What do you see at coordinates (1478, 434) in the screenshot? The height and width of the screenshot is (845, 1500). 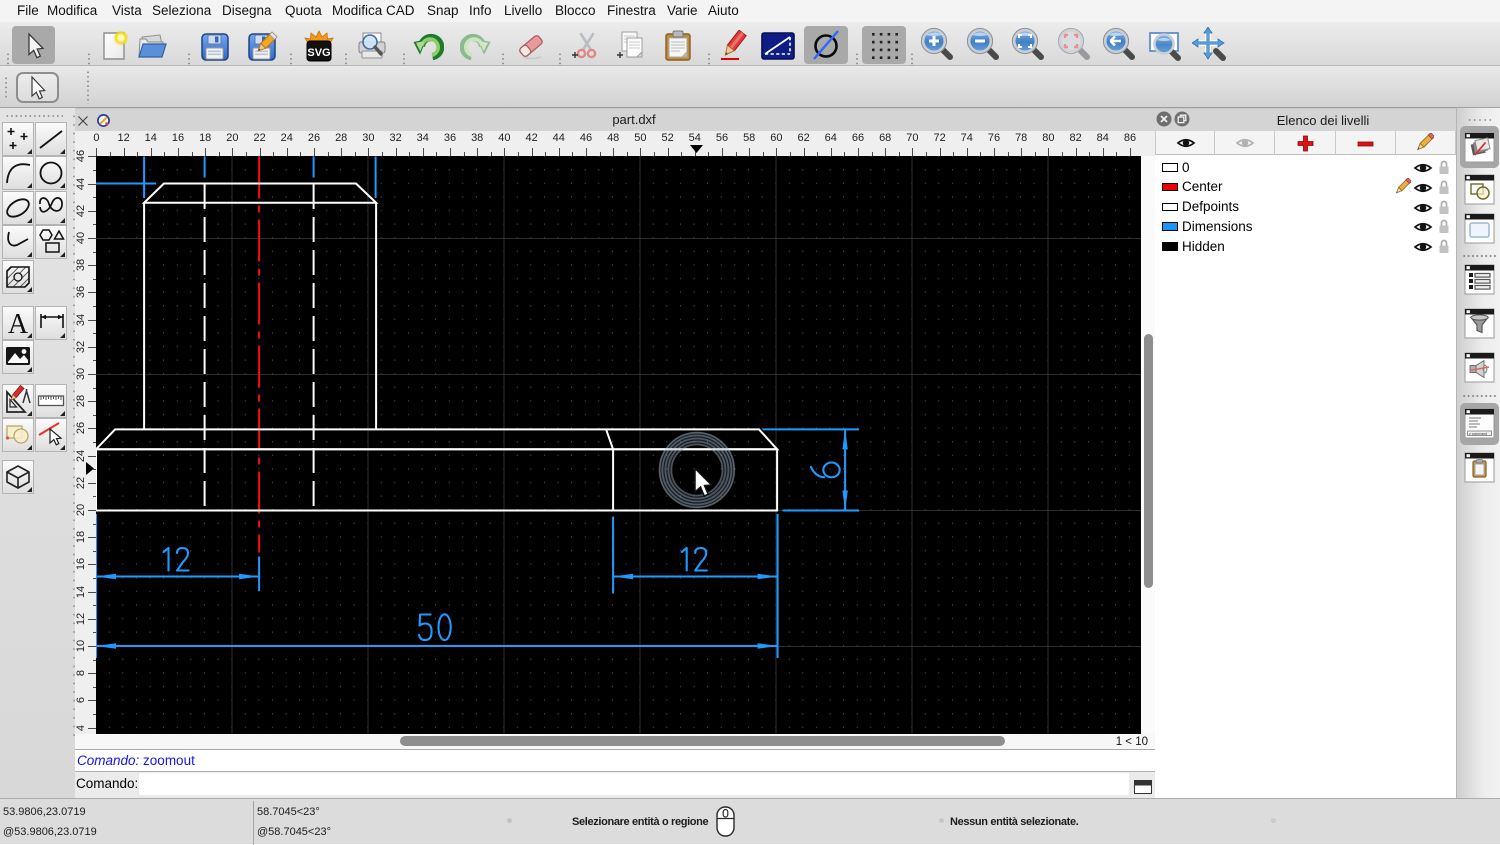 I see `svg-text: c command` at bounding box center [1478, 434].